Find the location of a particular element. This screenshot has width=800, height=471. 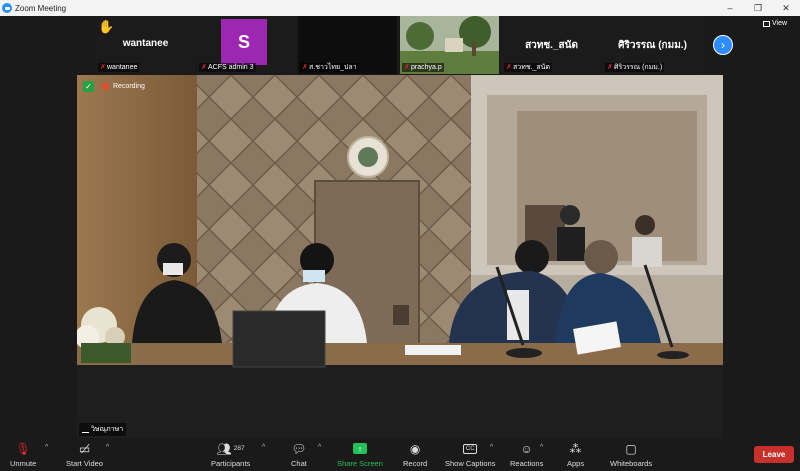

recording-indicator: ✓ Recording is located at coordinates (114, 86).